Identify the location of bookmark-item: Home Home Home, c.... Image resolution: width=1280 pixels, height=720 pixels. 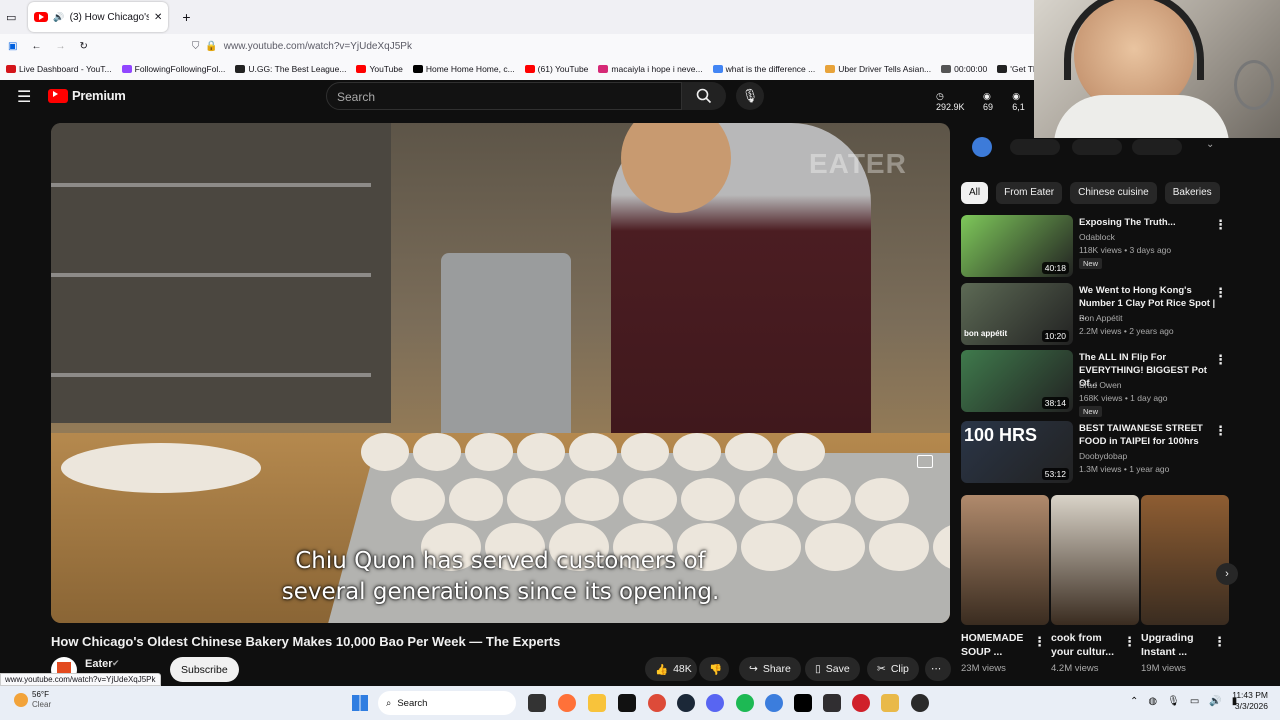
(463, 69).